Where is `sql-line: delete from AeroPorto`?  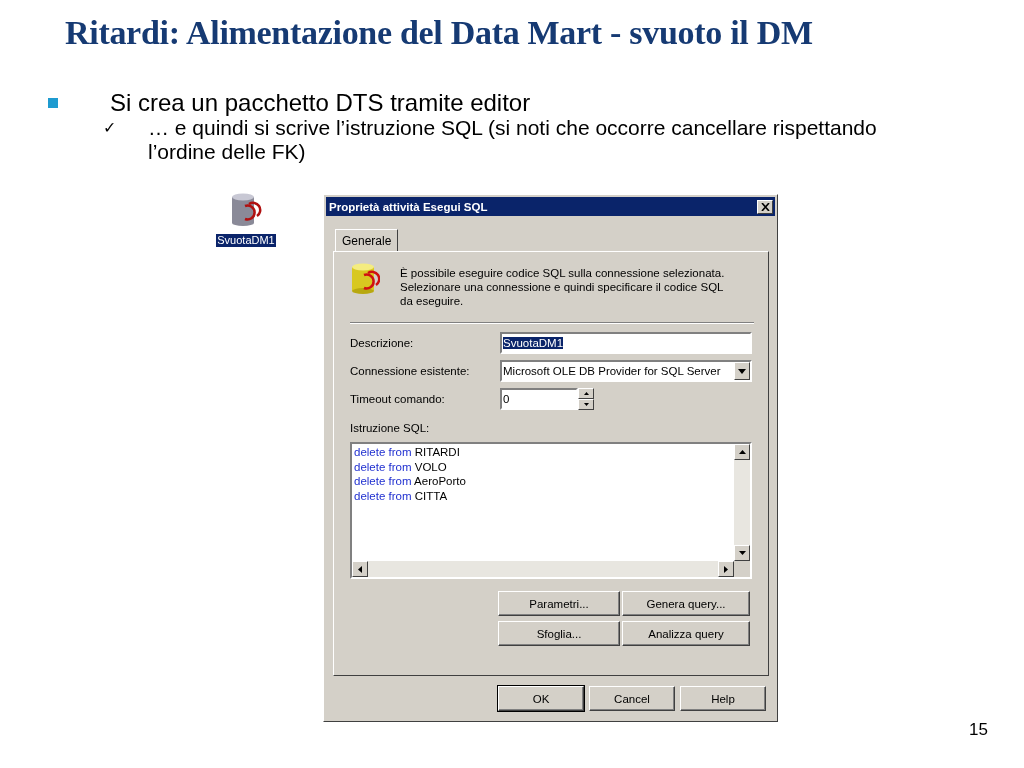 sql-line: delete from AeroPorto is located at coordinates (410, 481).